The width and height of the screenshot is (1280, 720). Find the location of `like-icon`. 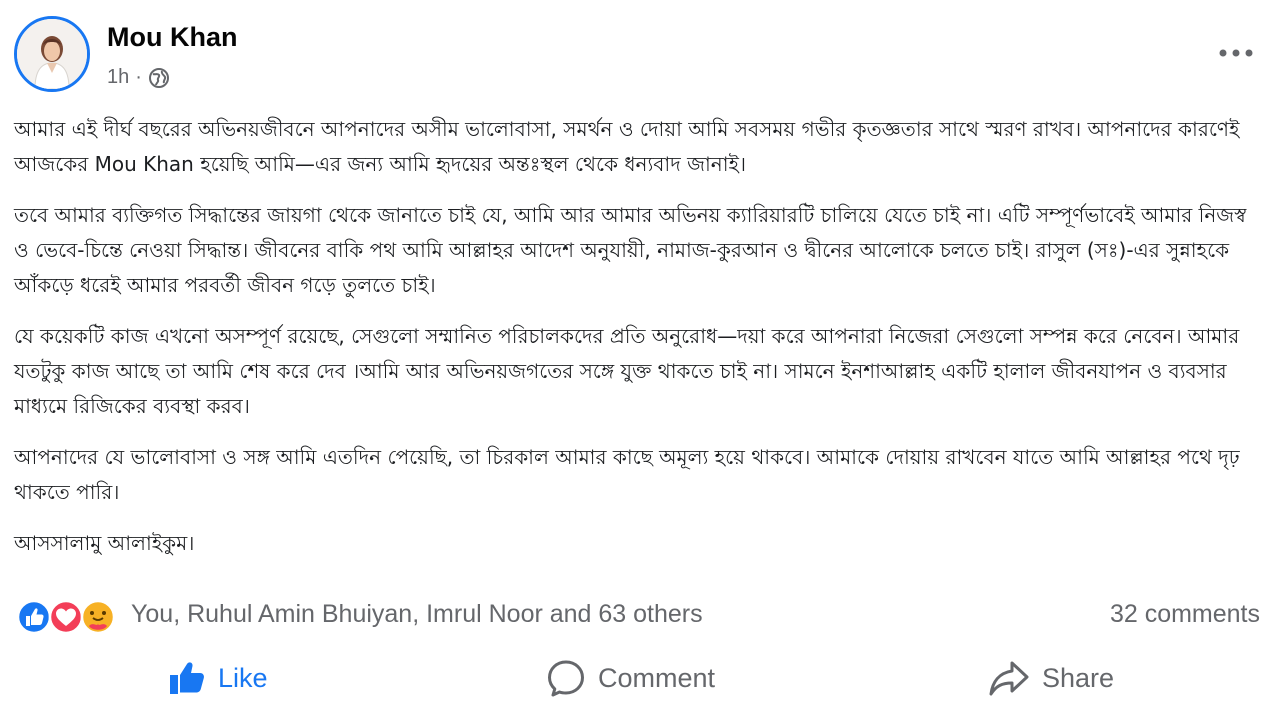

like-icon is located at coordinates (187, 678).